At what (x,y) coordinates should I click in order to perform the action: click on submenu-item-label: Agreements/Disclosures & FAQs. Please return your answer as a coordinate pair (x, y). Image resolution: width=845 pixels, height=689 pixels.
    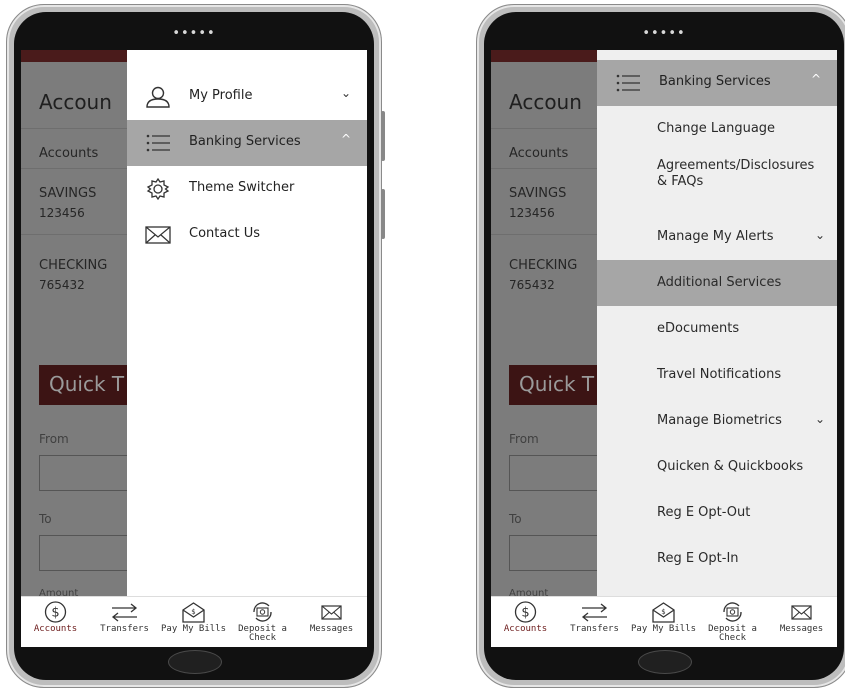
    Looking at the image, I should click on (736, 173).